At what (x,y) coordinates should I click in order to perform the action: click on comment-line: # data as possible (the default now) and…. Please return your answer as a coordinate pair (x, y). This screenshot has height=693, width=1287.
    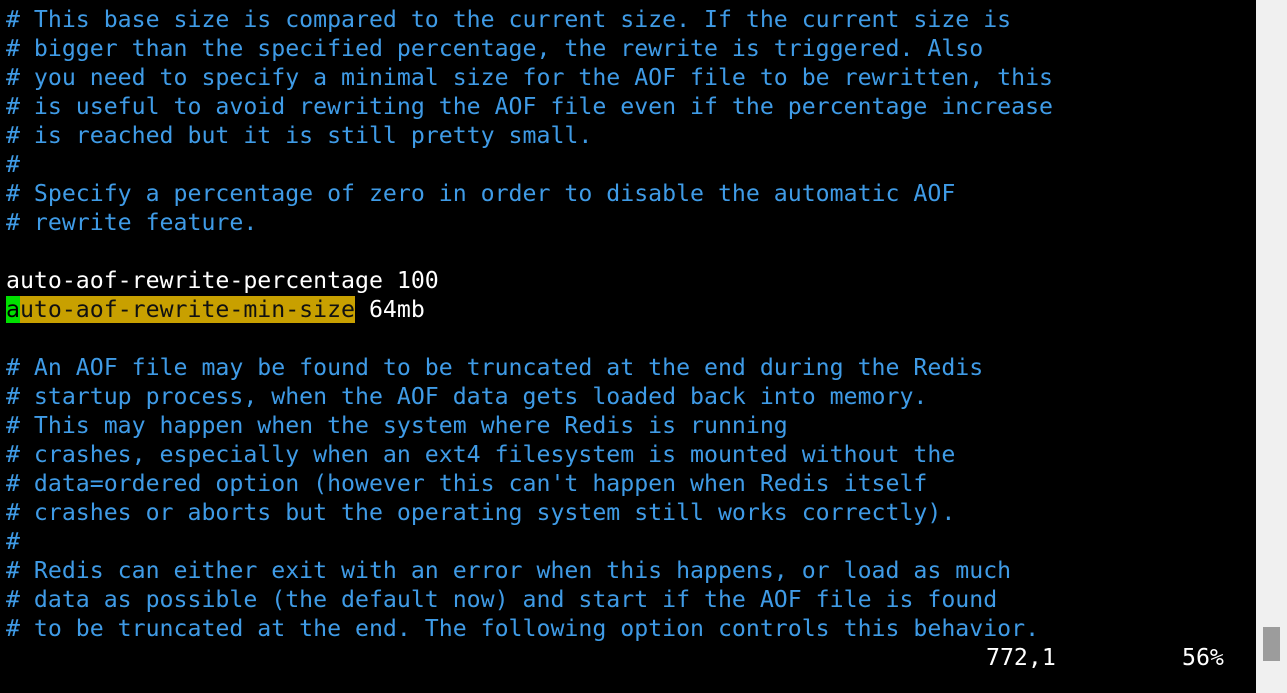
    Looking at the image, I should click on (502, 599).